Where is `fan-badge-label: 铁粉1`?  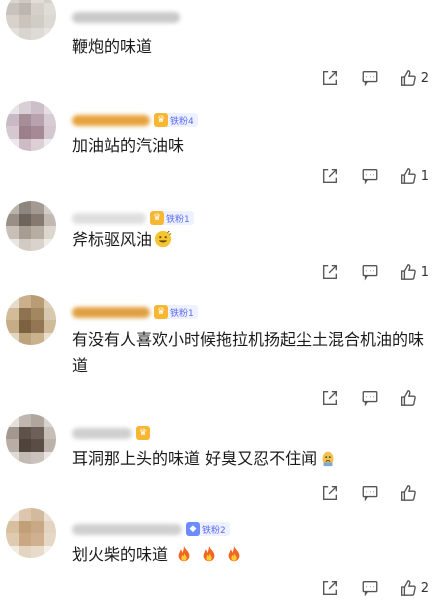 fan-badge-label: 铁粉1 is located at coordinates (182, 313).